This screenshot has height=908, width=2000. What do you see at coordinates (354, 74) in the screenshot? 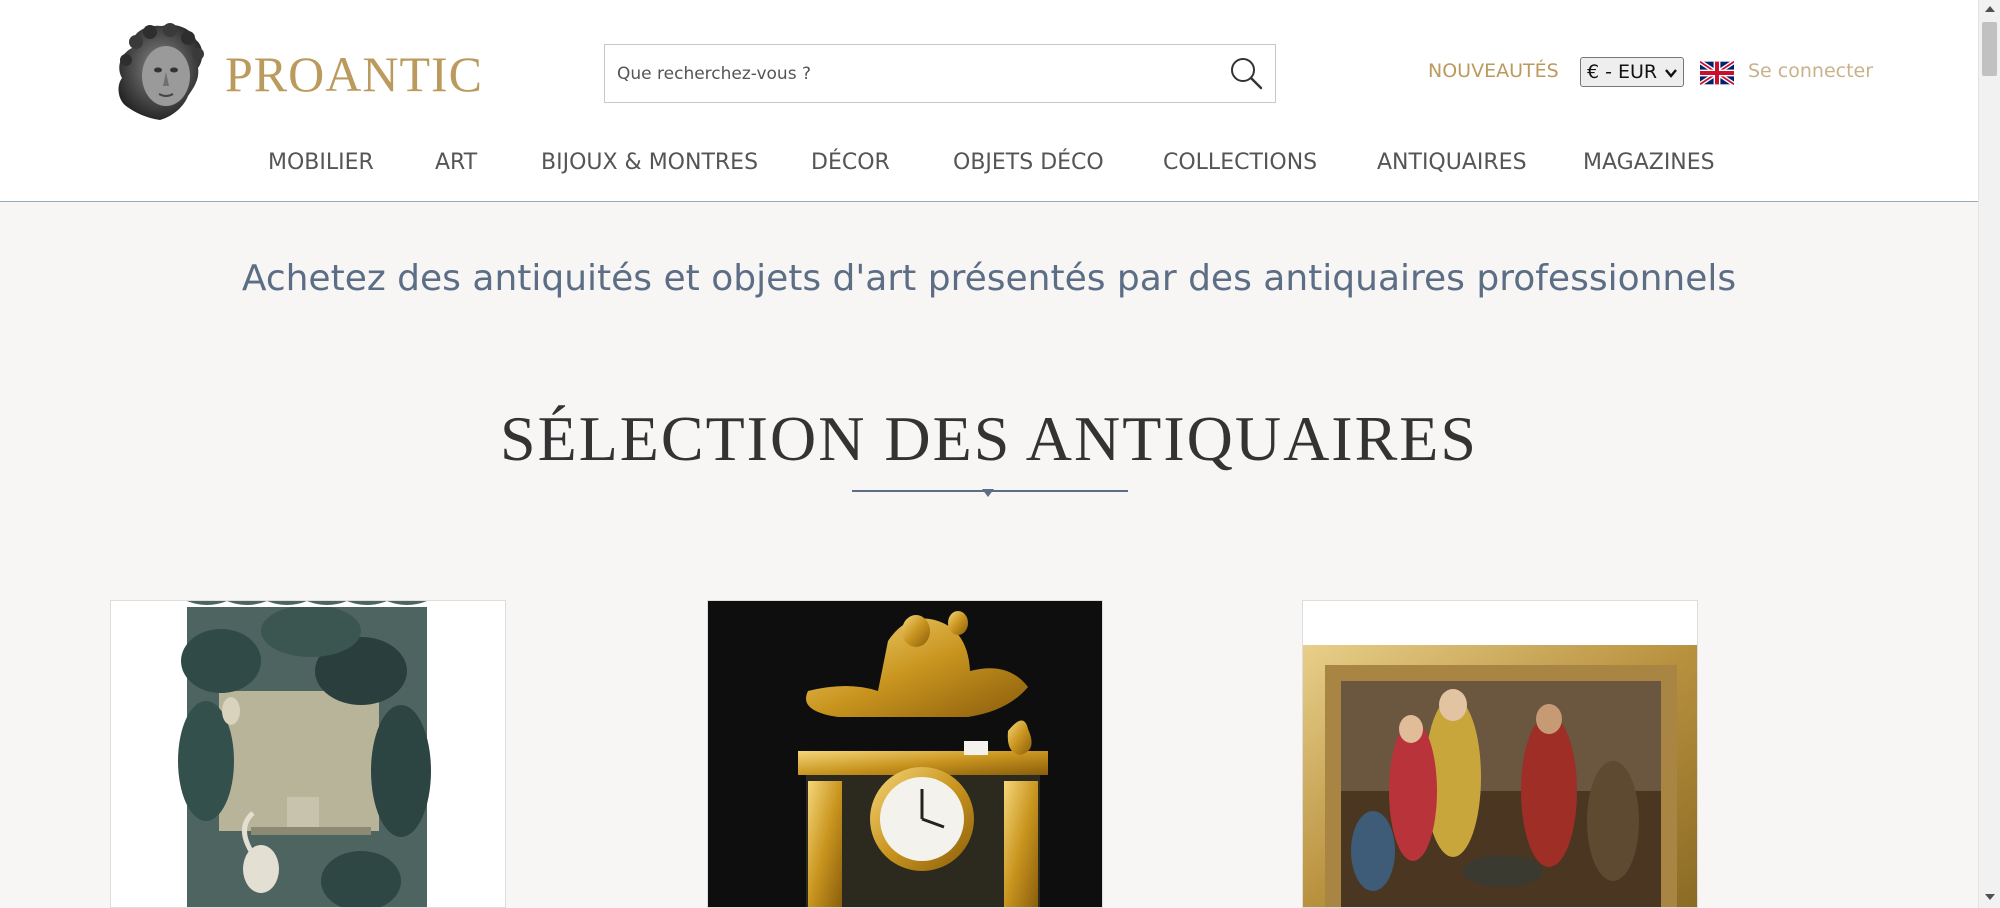
I see `brand-name: PROANTIC` at bounding box center [354, 74].